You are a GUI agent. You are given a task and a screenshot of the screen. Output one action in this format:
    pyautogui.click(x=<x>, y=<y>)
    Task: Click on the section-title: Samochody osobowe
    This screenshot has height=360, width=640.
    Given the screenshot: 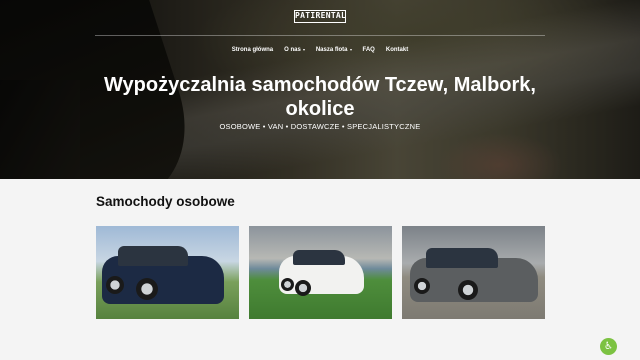 What is the action you would take?
    pyautogui.click(x=165, y=201)
    